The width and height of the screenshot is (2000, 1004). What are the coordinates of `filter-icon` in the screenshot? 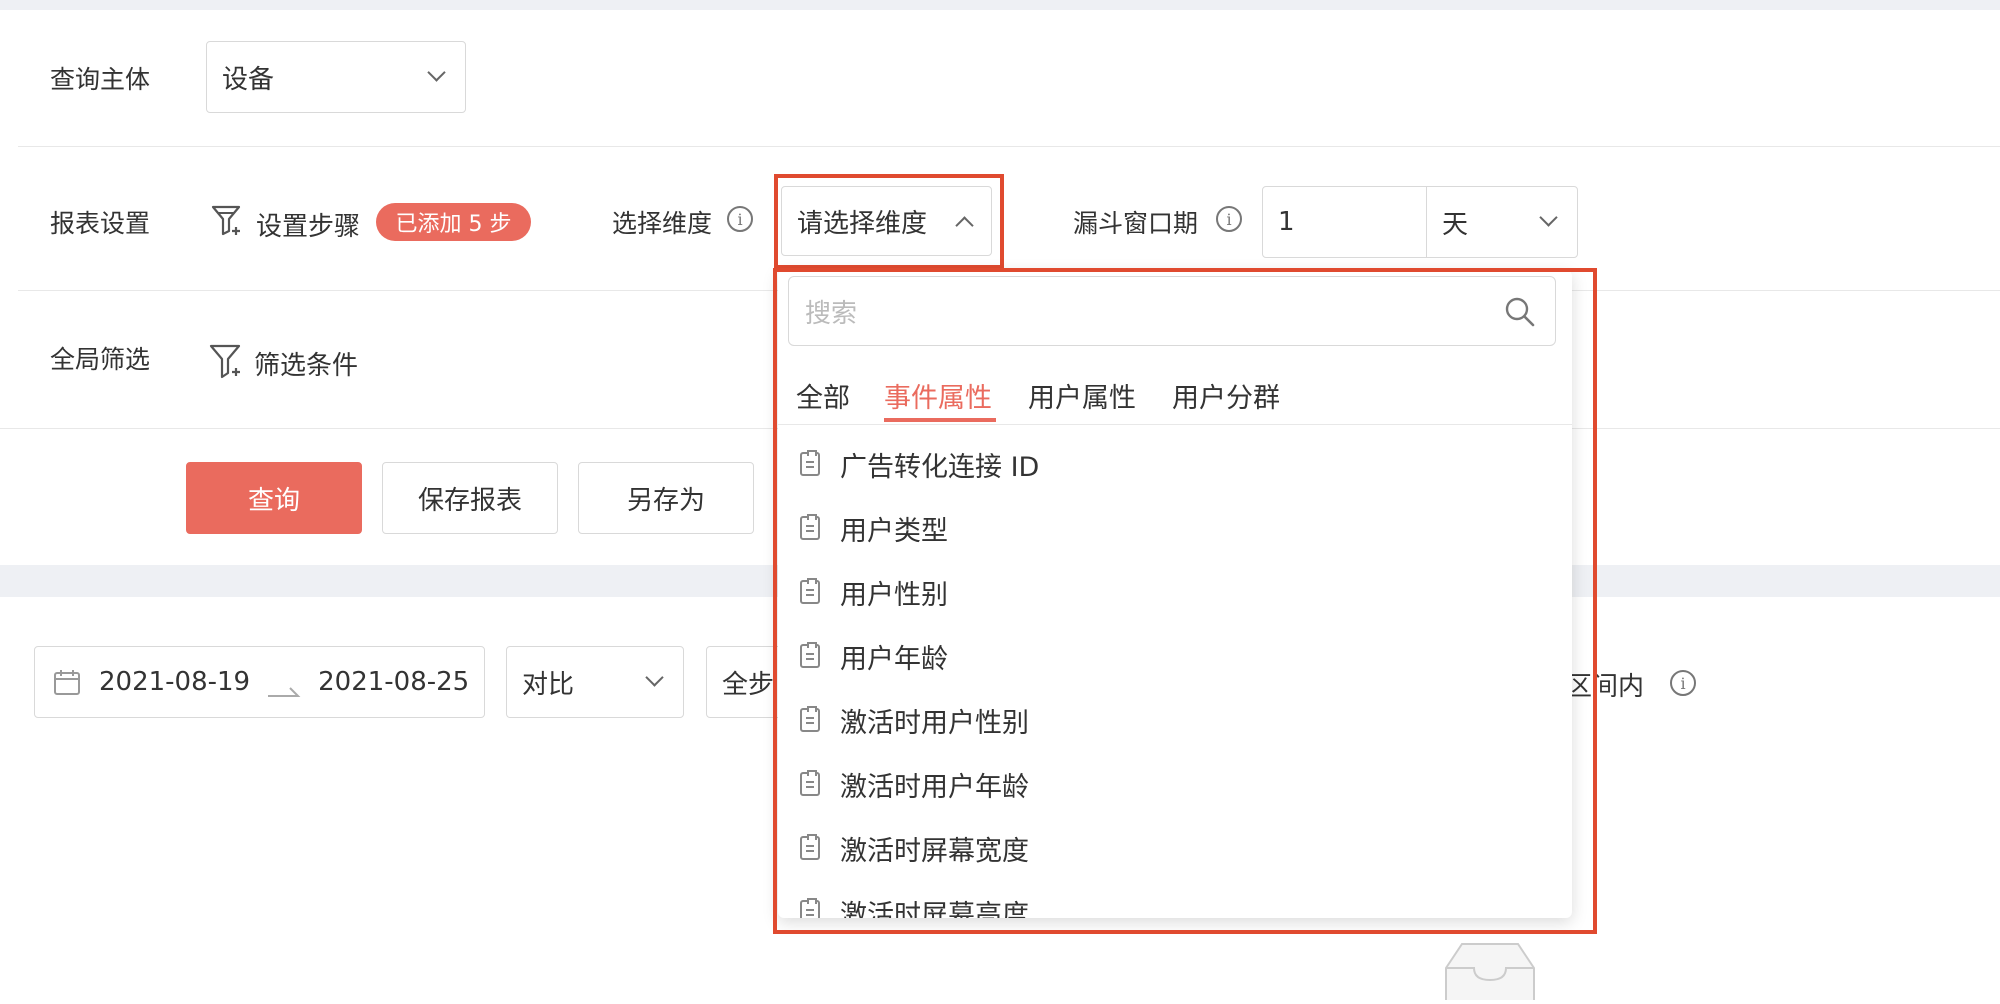 It's located at (226, 361).